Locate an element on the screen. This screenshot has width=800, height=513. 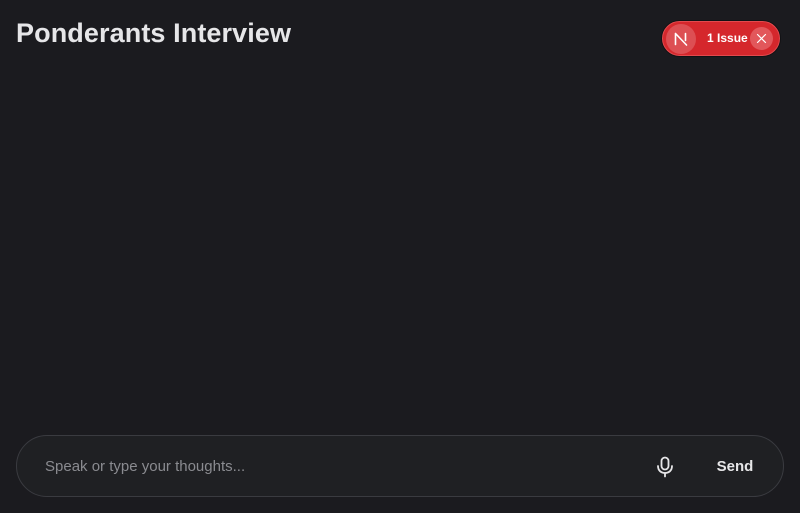
dev-issues-pill: 1 Issue is located at coordinates (721, 38).